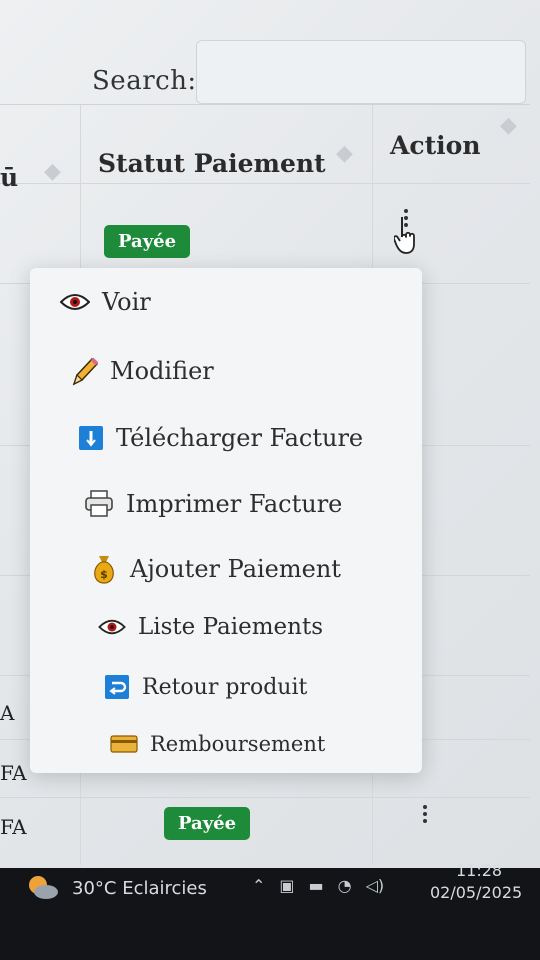 The image size is (540, 960). I want to click on menu-item-voir: Voir, so click(105, 302).